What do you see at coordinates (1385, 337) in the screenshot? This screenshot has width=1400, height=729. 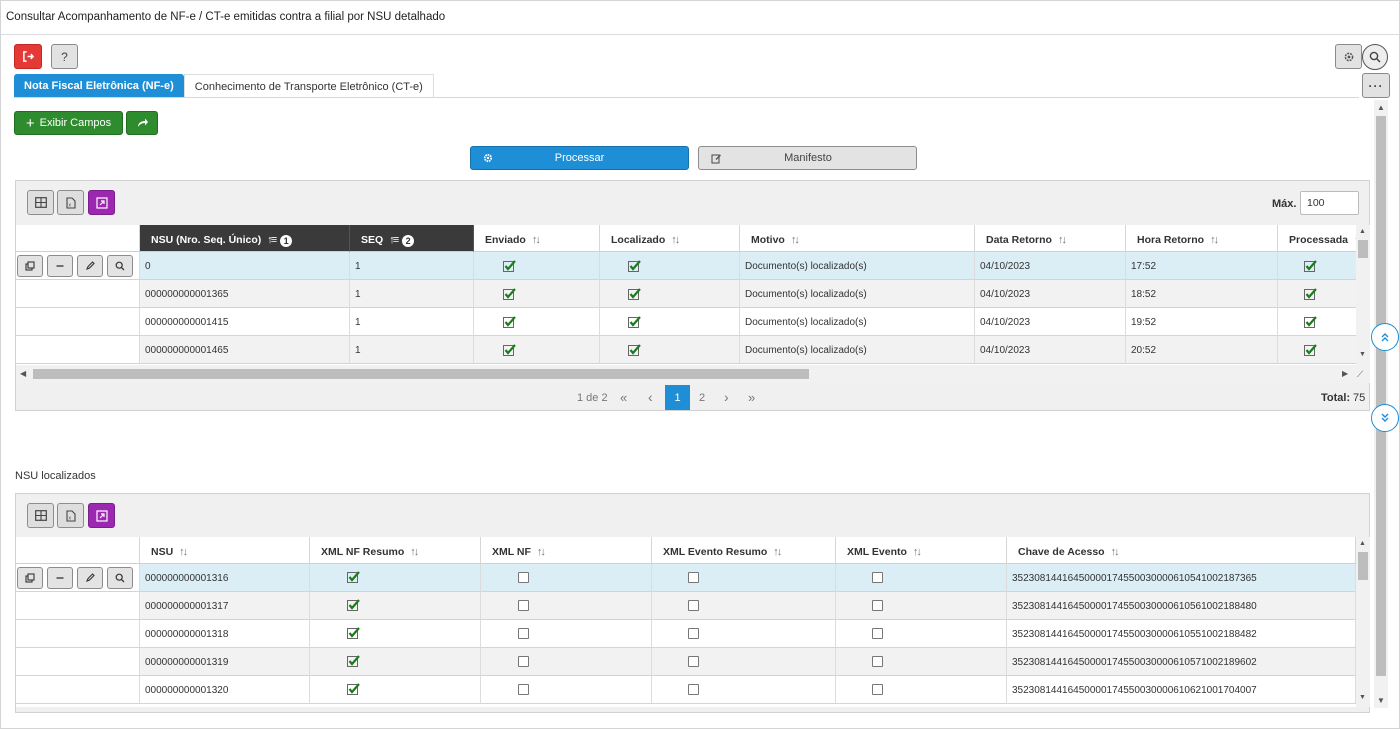 I see `scroll-to-top-button` at bounding box center [1385, 337].